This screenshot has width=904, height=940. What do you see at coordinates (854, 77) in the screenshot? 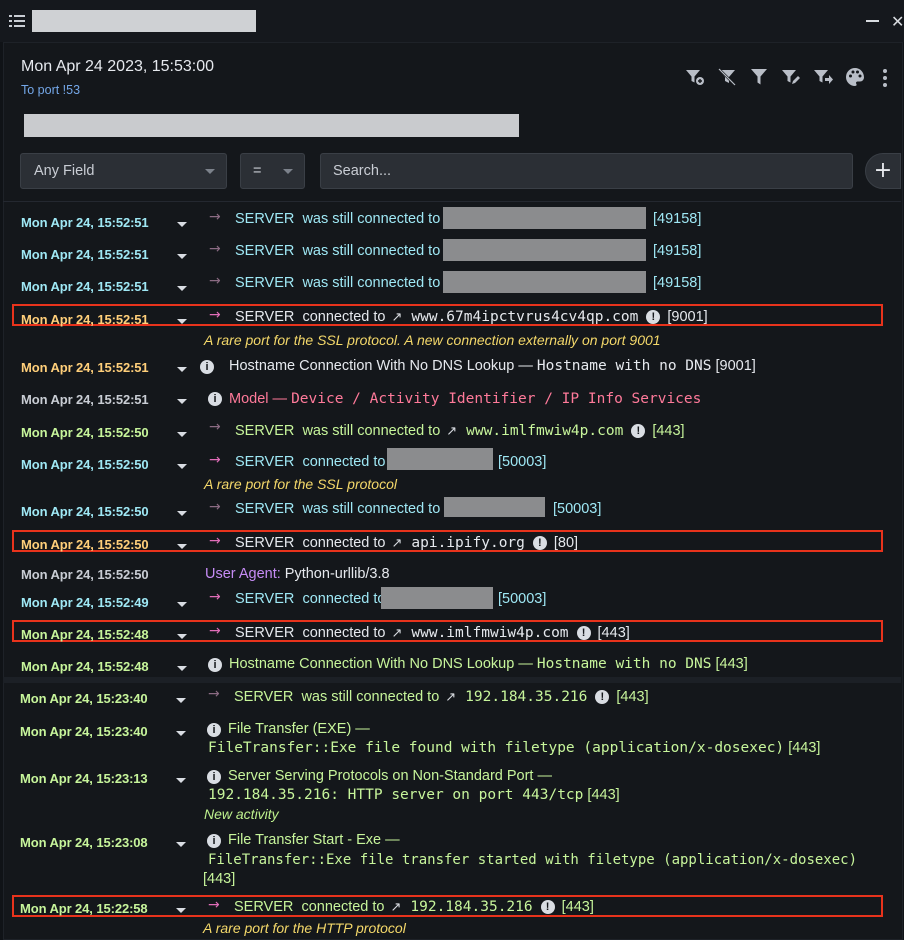
I see `palette-icon` at bounding box center [854, 77].